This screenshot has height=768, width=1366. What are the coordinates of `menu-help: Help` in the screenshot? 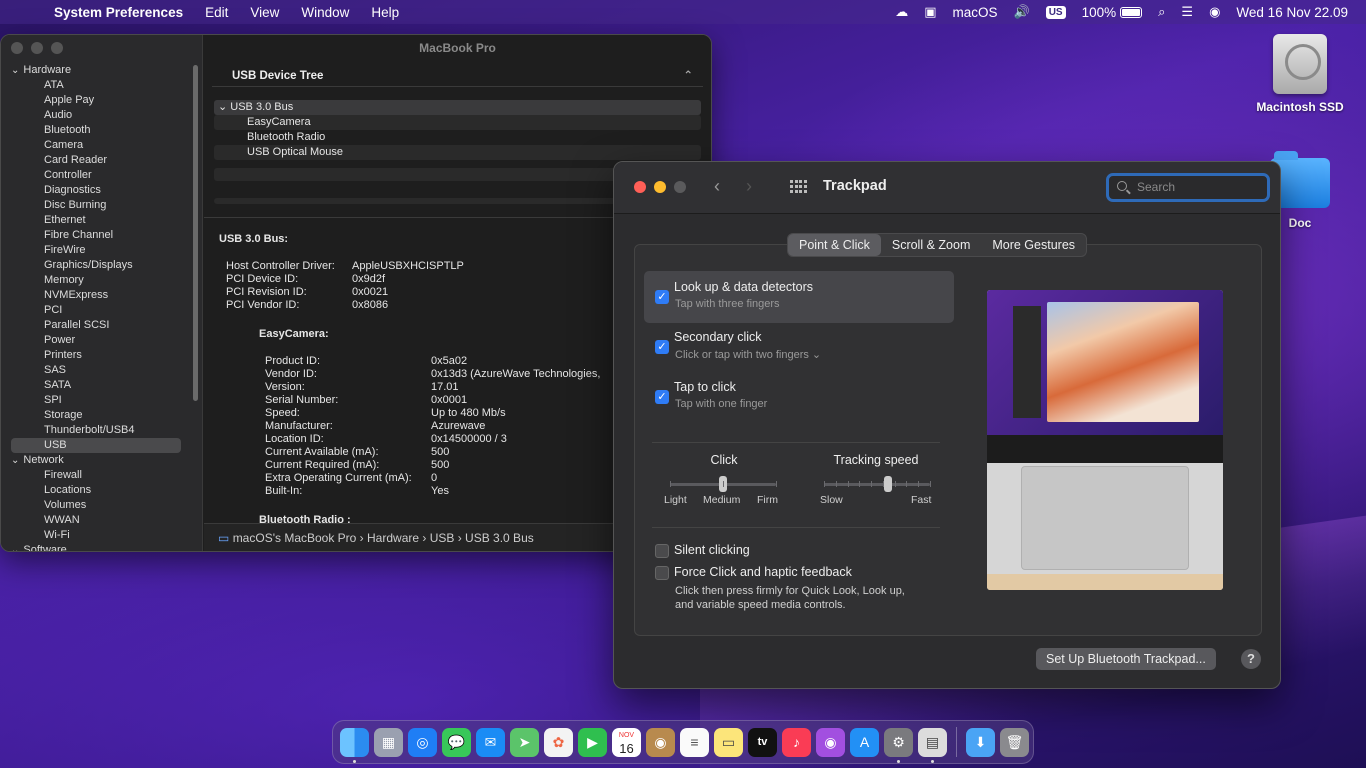 It's located at (385, 12).